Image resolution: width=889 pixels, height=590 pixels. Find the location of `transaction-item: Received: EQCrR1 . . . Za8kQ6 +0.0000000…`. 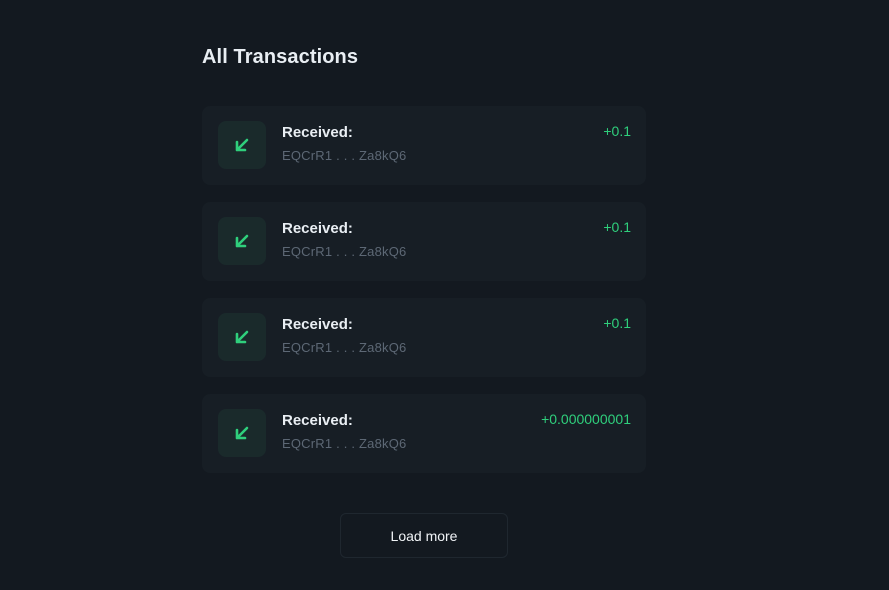

transaction-item: Received: EQCrR1 . . . Za8kQ6 +0.0000000… is located at coordinates (424, 433).